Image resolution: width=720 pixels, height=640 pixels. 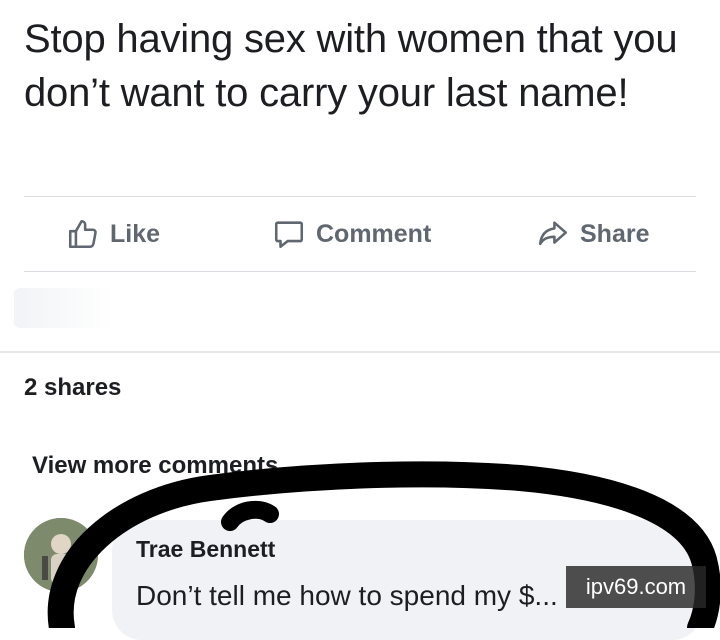 I want to click on like-button: Like, so click(x=113, y=234).